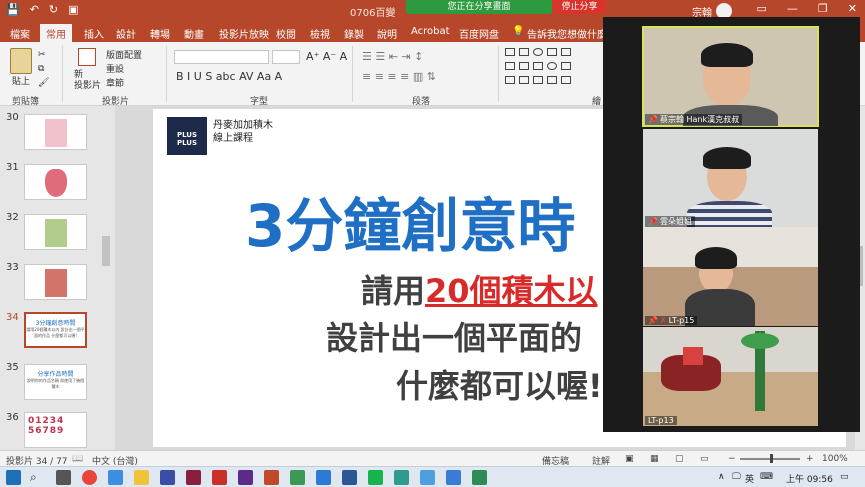  I want to click on ime-indicator: 英, so click(749, 478).